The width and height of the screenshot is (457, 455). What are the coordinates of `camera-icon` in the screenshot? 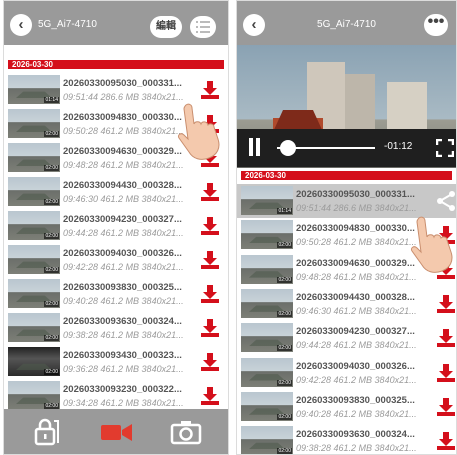 It's located at (186, 433).